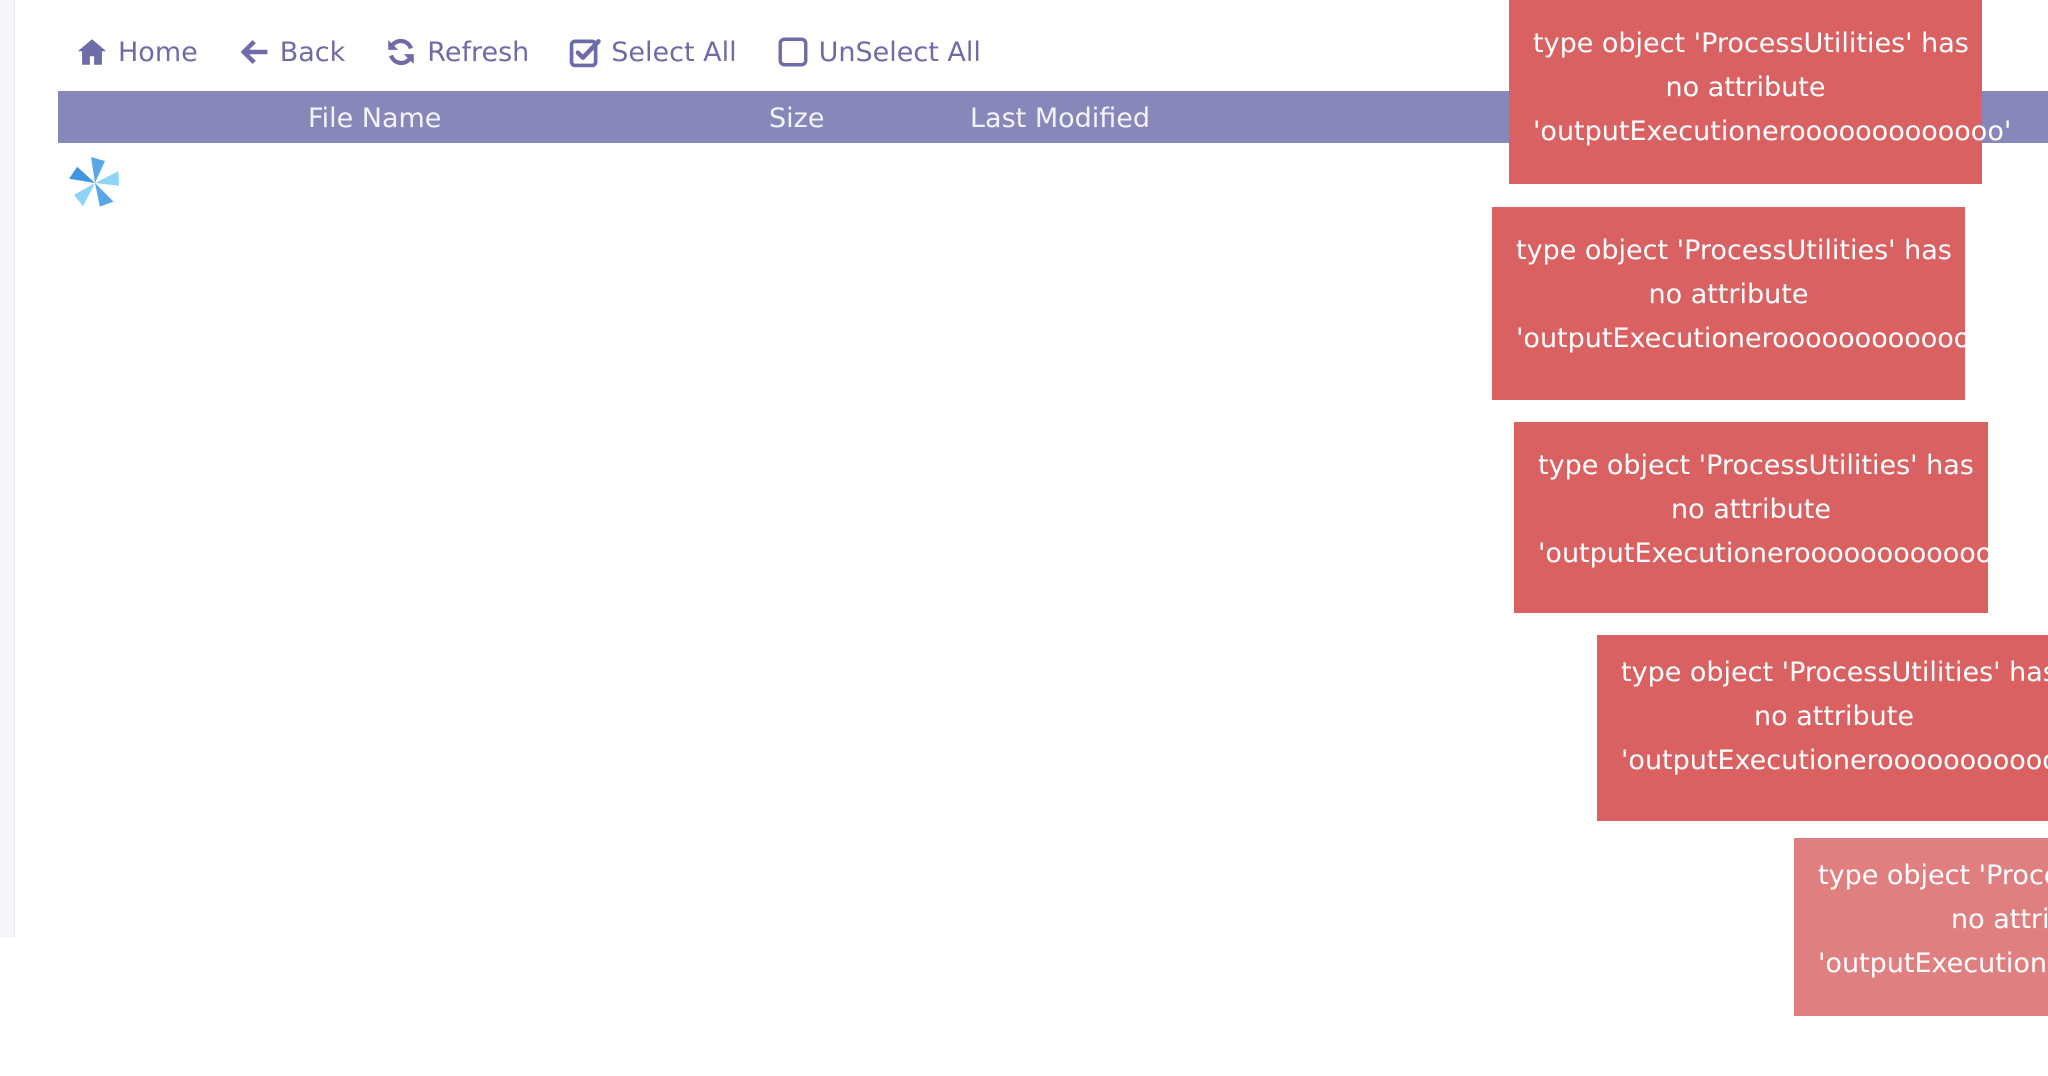 The image size is (2048, 1076). What do you see at coordinates (374, 117) in the screenshot?
I see `column-header-file-name: File Name` at bounding box center [374, 117].